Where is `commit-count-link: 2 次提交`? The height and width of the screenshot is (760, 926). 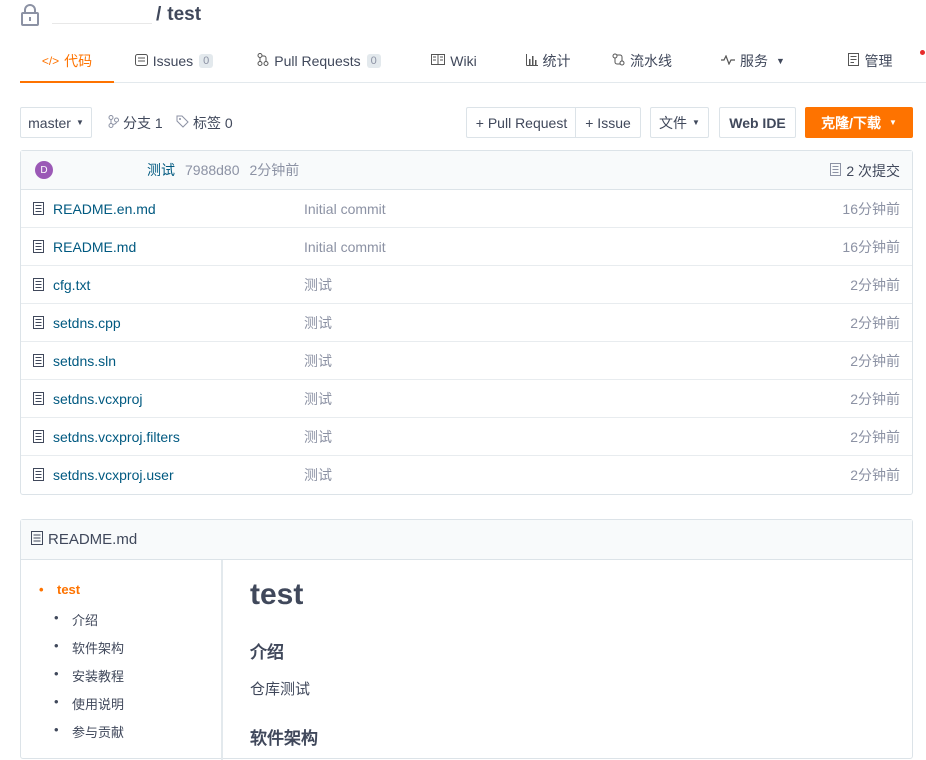 commit-count-link: 2 次提交 is located at coordinates (865, 170).